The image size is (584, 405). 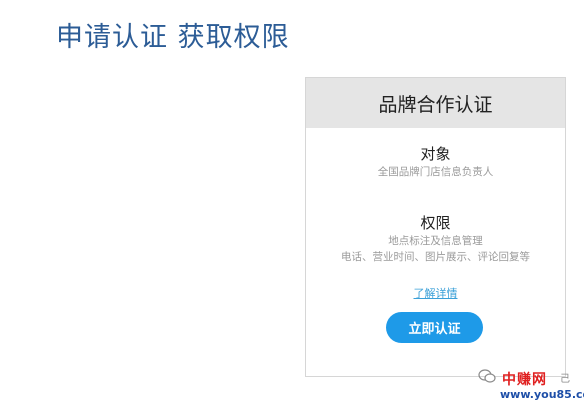 I want to click on watermark-url: www.you85.com, so click(x=542, y=394).